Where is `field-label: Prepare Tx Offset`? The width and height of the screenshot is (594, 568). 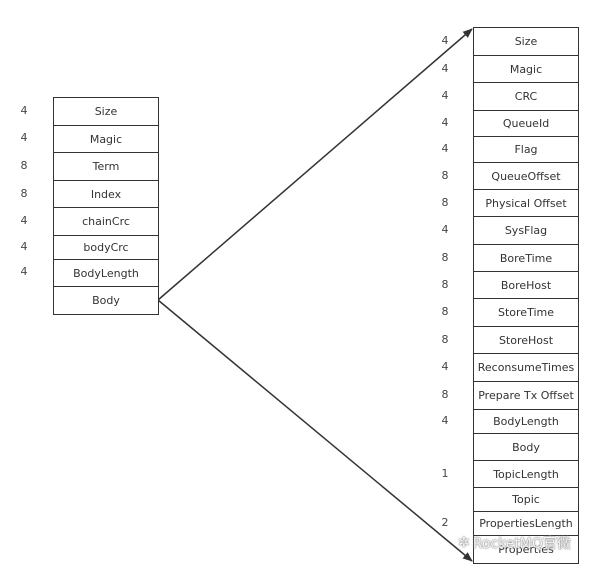 field-label: Prepare Tx Offset is located at coordinates (526, 396).